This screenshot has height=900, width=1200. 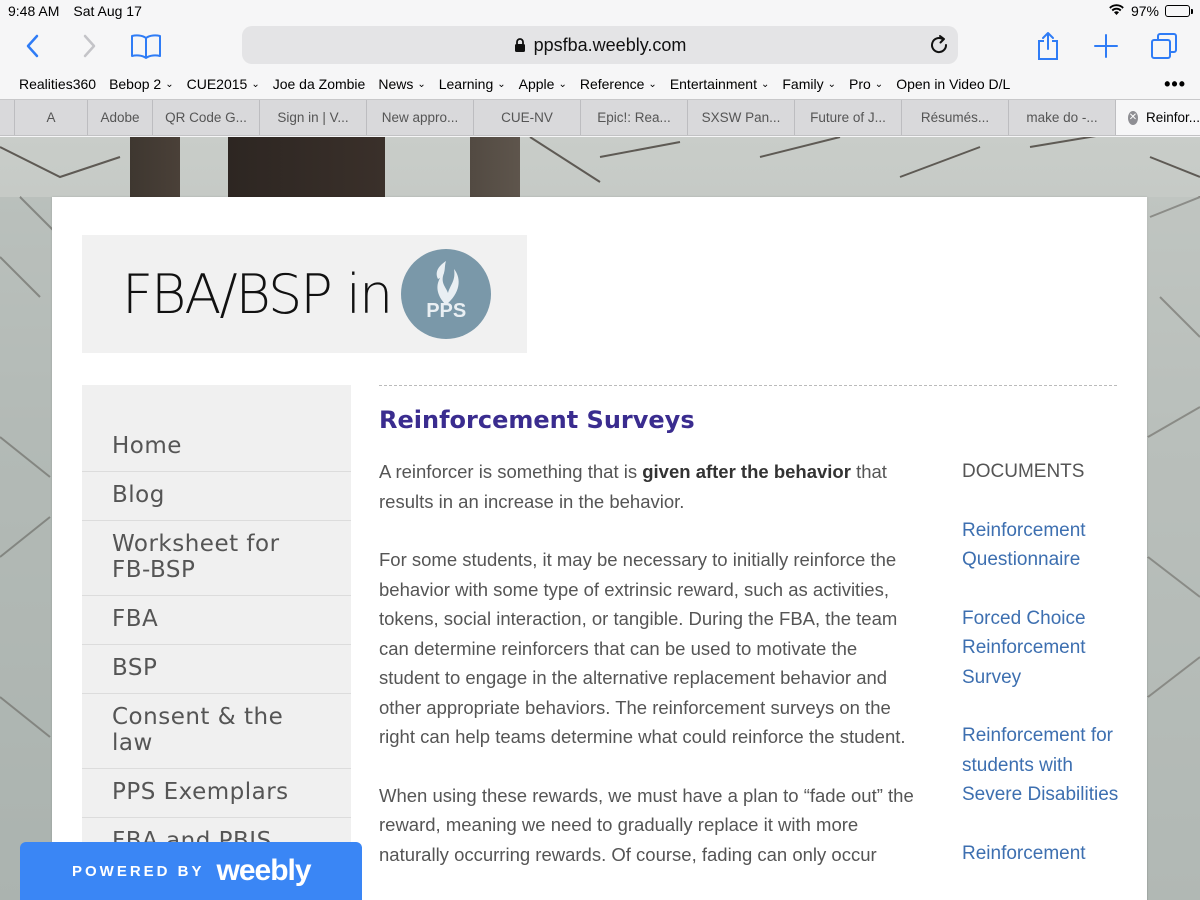 What do you see at coordinates (257, 294) in the screenshot?
I see `logo-text: FBA/BSP in` at bounding box center [257, 294].